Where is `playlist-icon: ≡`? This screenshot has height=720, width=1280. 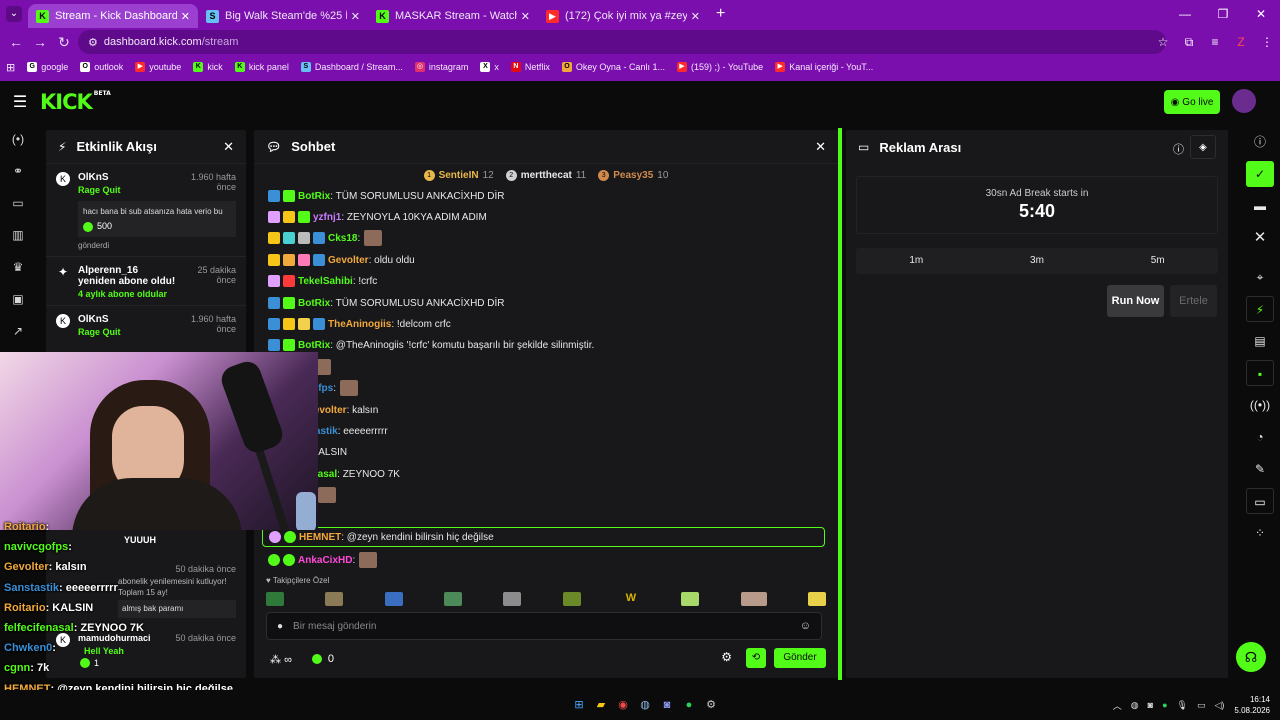
playlist-icon: ≡ is located at coordinates (1215, 42).